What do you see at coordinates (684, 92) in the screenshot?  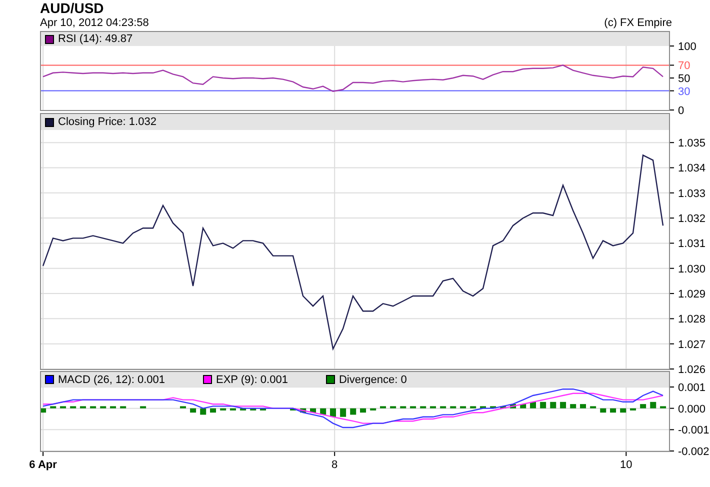 I see `axis-label: 30` at bounding box center [684, 92].